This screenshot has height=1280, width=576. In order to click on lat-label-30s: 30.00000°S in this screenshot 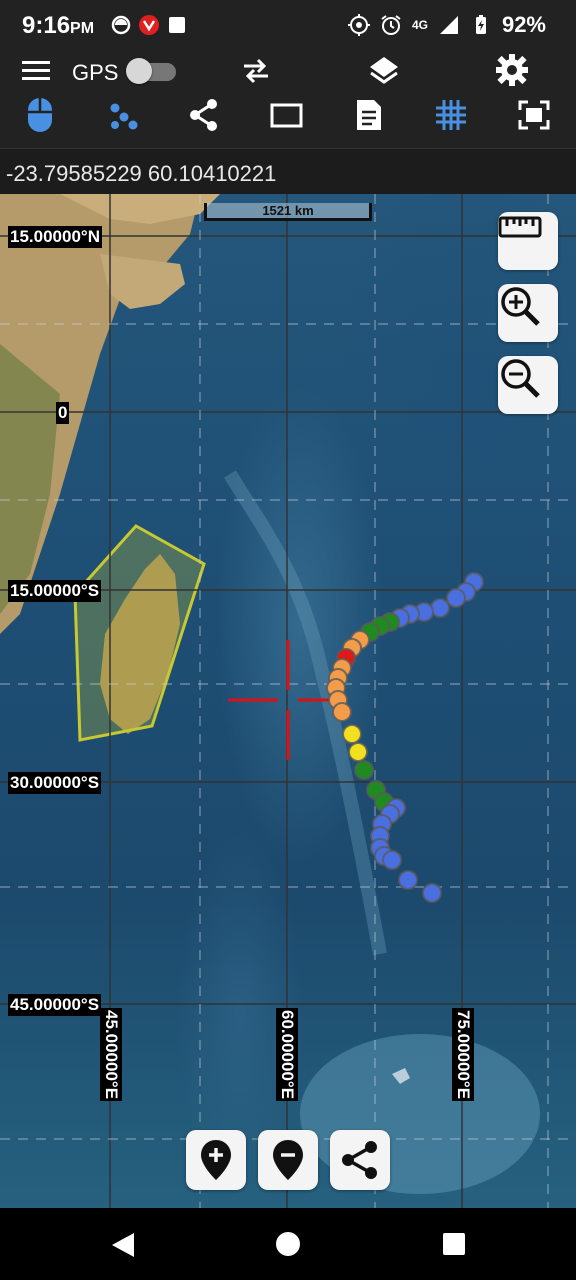, I will do `click(55, 783)`.